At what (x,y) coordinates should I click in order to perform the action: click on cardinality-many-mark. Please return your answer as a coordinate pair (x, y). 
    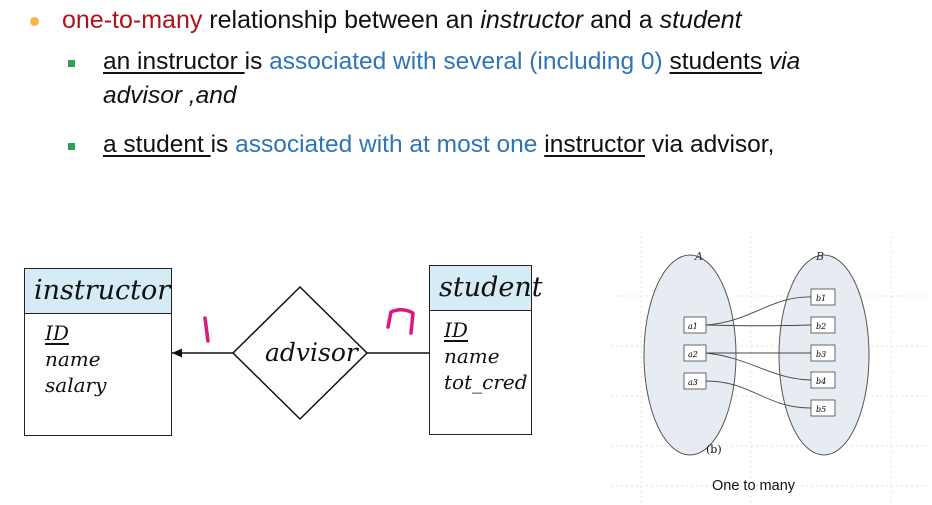
    Looking at the image, I should click on (400, 321).